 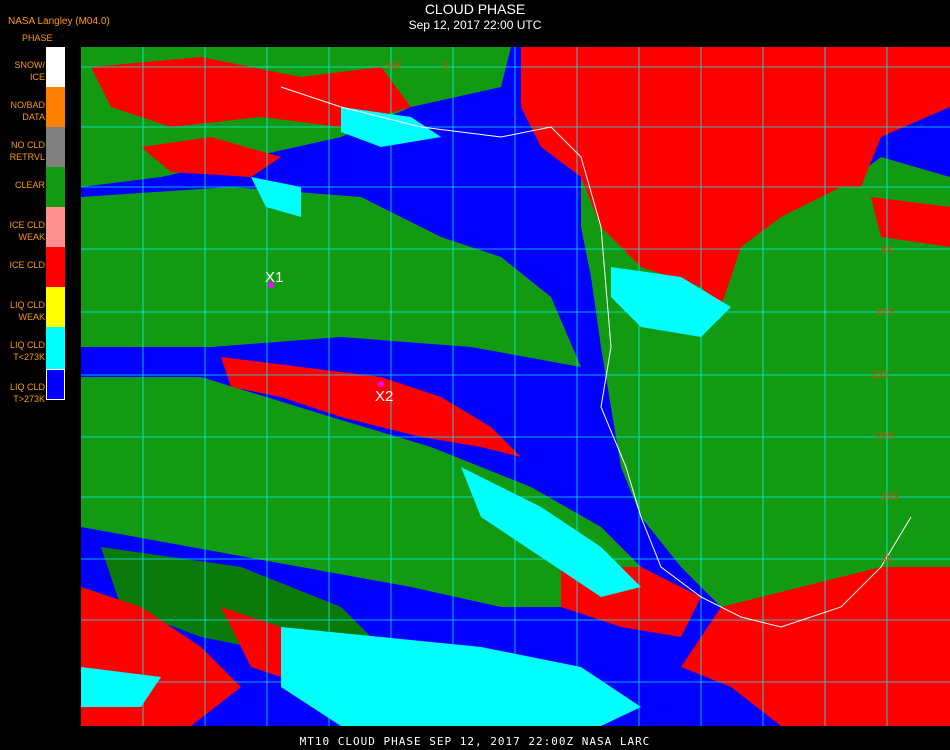 What do you see at coordinates (27, 351) in the screenshot?
I see `legend-label: LIQ CLD T<273K` at bounding box center [27, 351].